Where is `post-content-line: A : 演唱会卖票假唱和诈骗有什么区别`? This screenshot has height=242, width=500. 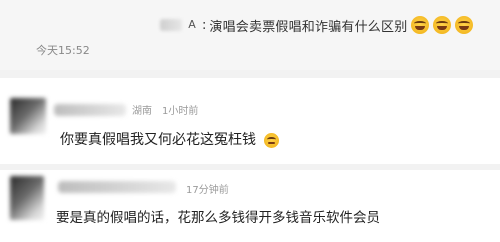
post-content-line: A : 演唱会卖票假唱和诈骗有什么区别 is located at coordinates (317, 25).